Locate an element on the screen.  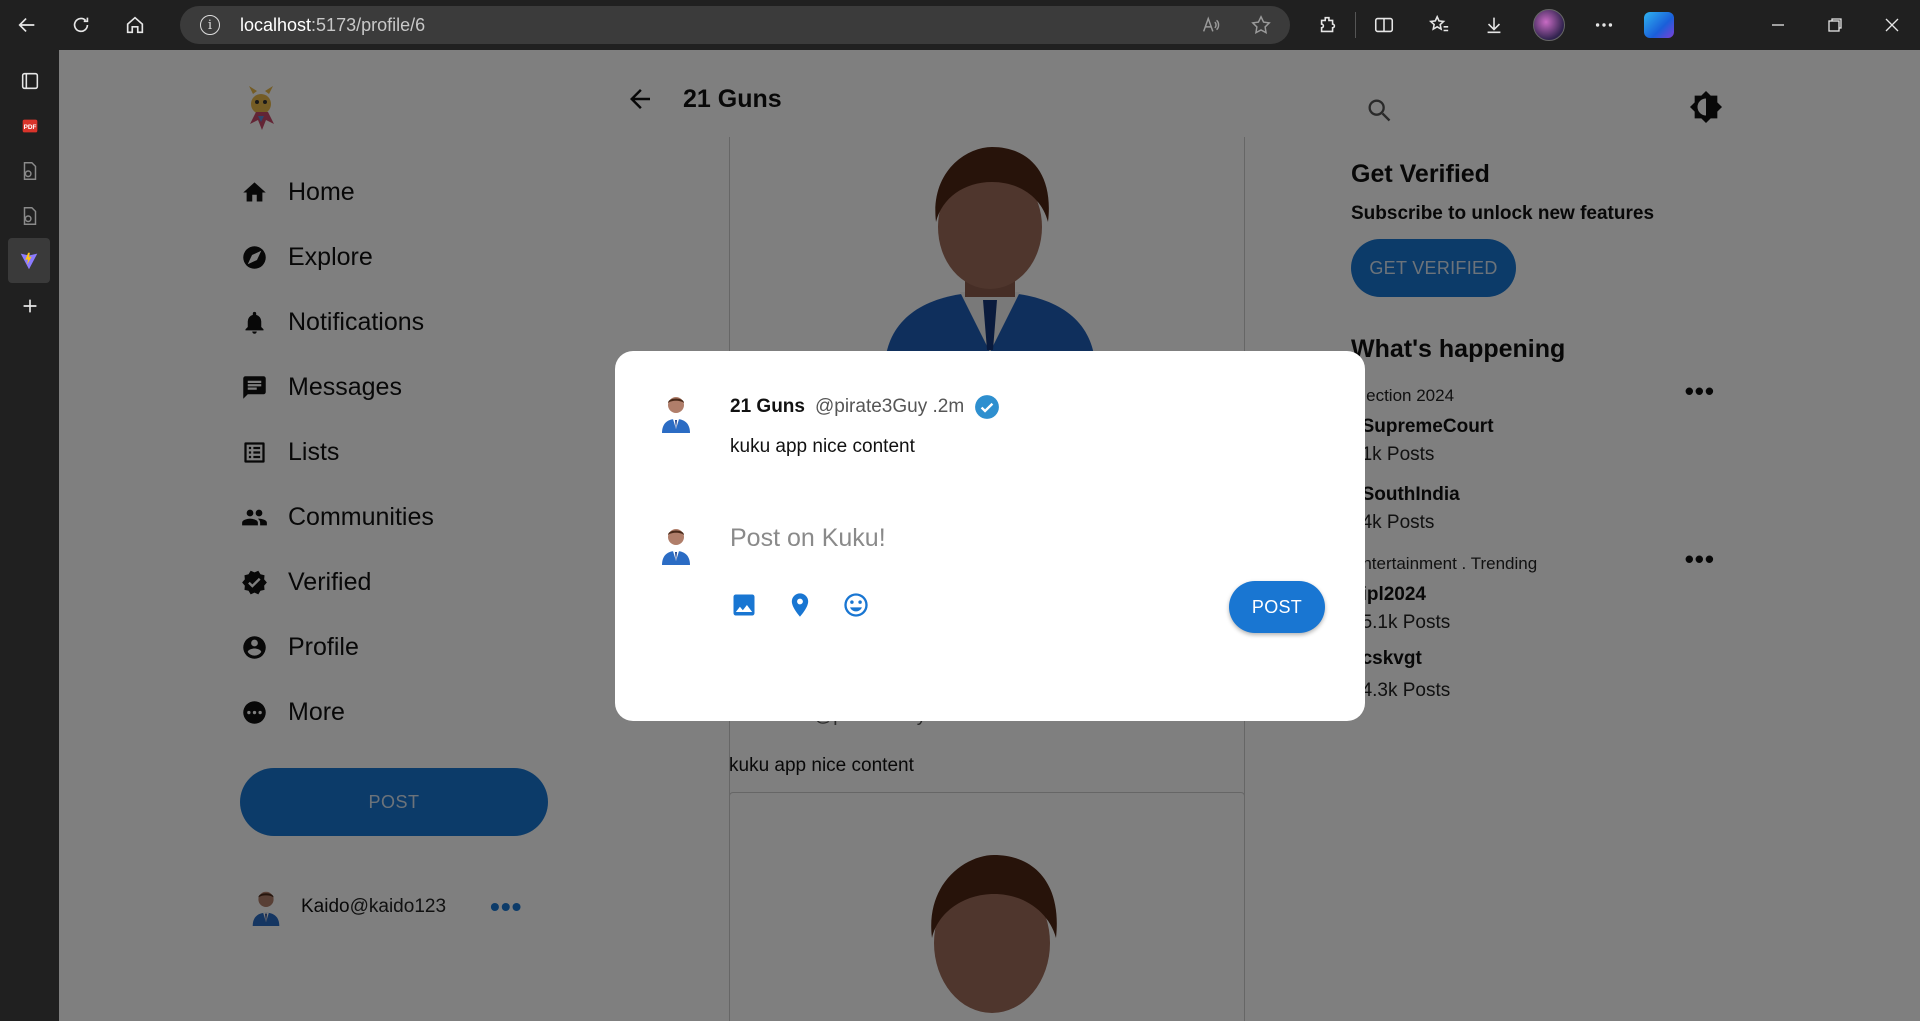
favorite-star-icon is located at coordinates (1261, 25).